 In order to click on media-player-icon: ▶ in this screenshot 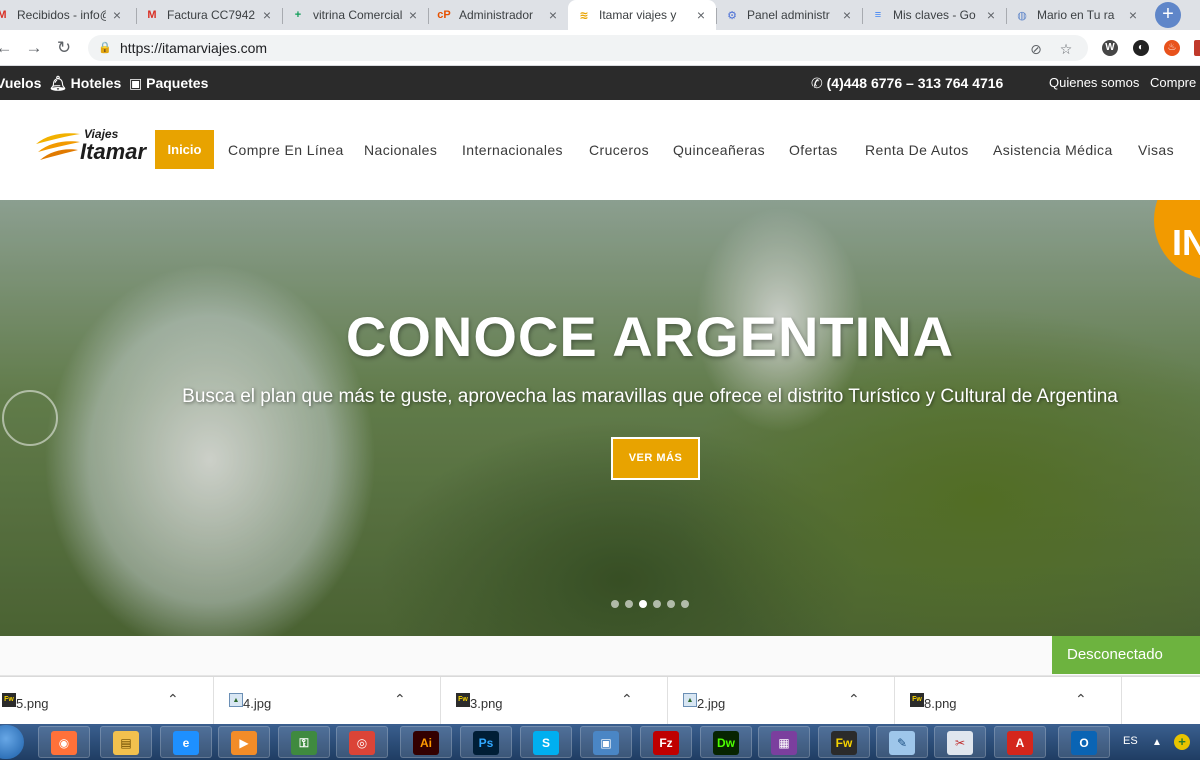, I will do `click(244, 743)`.